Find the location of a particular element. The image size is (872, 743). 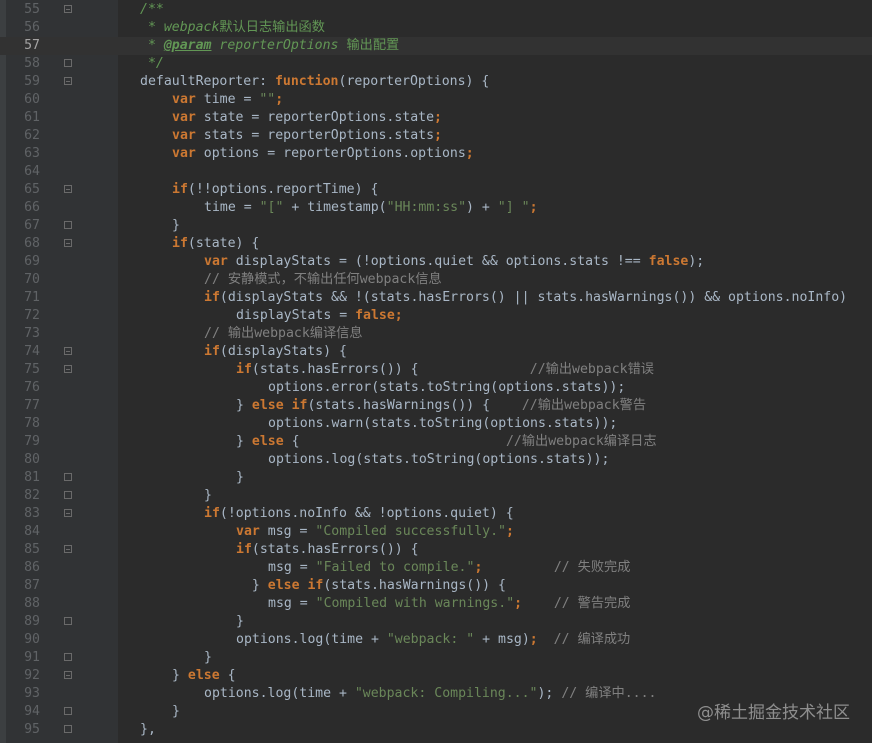

code-text: } is located at coordinates (208, 496).